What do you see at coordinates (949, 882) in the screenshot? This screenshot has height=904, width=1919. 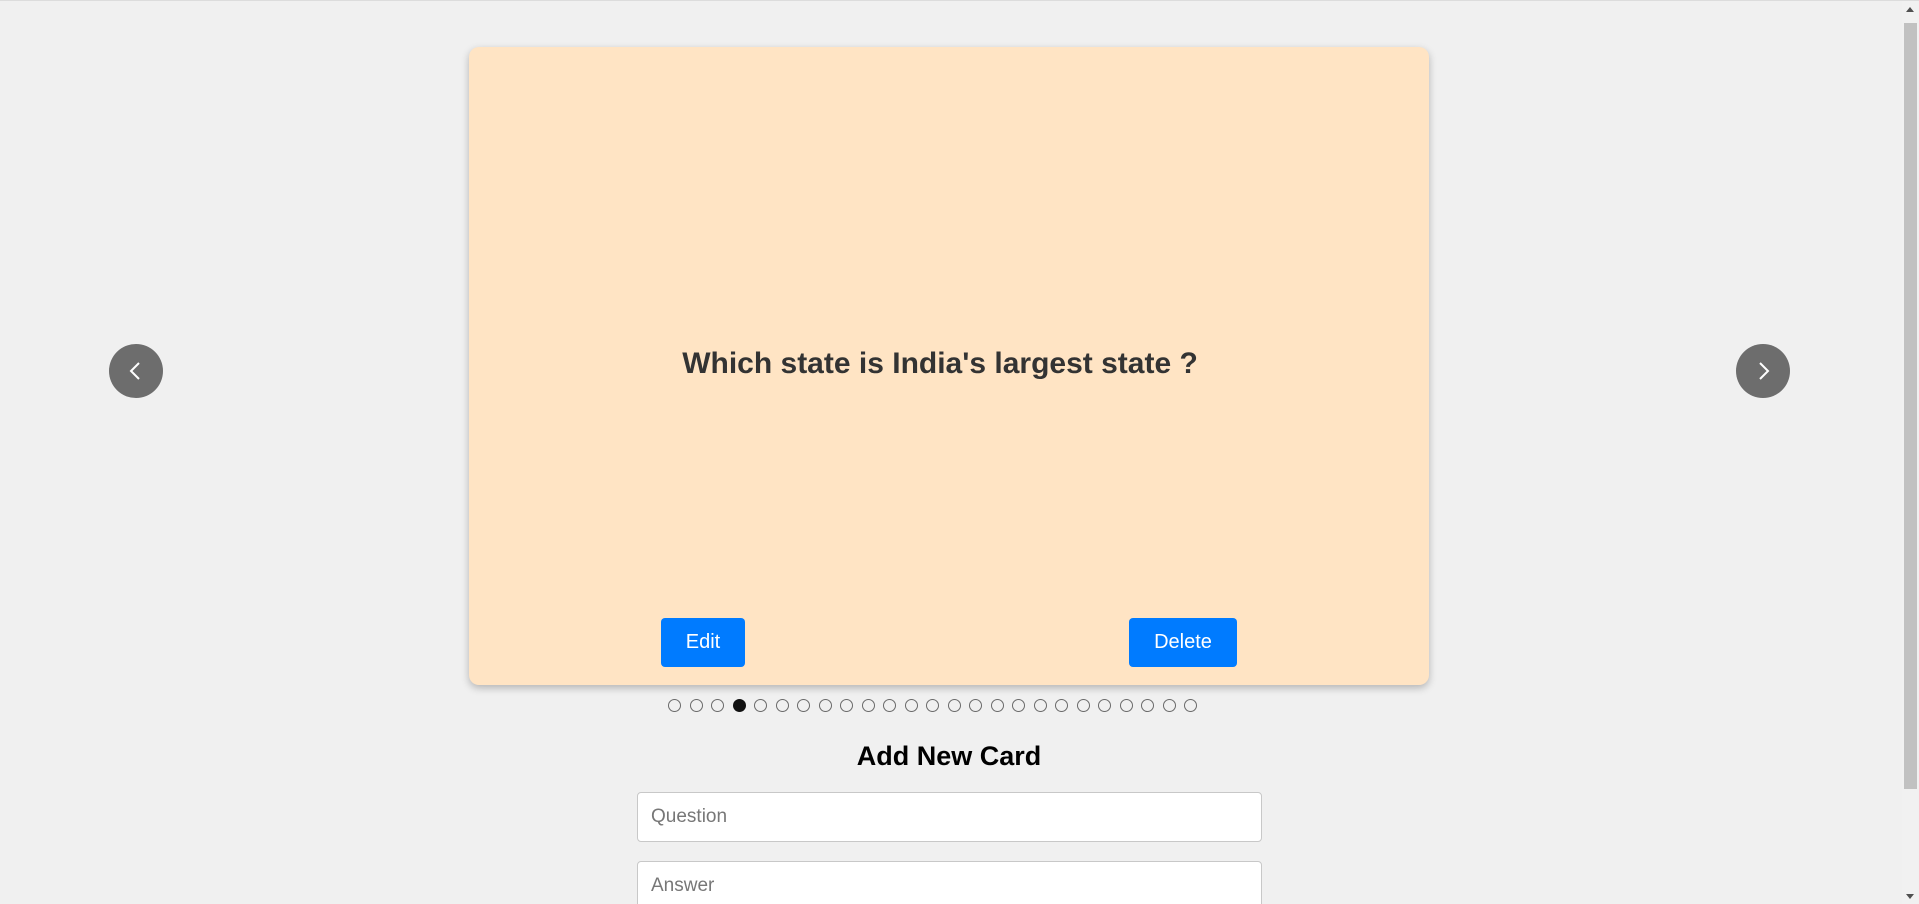 I see `answer-input` at bounding box center [949, 882].